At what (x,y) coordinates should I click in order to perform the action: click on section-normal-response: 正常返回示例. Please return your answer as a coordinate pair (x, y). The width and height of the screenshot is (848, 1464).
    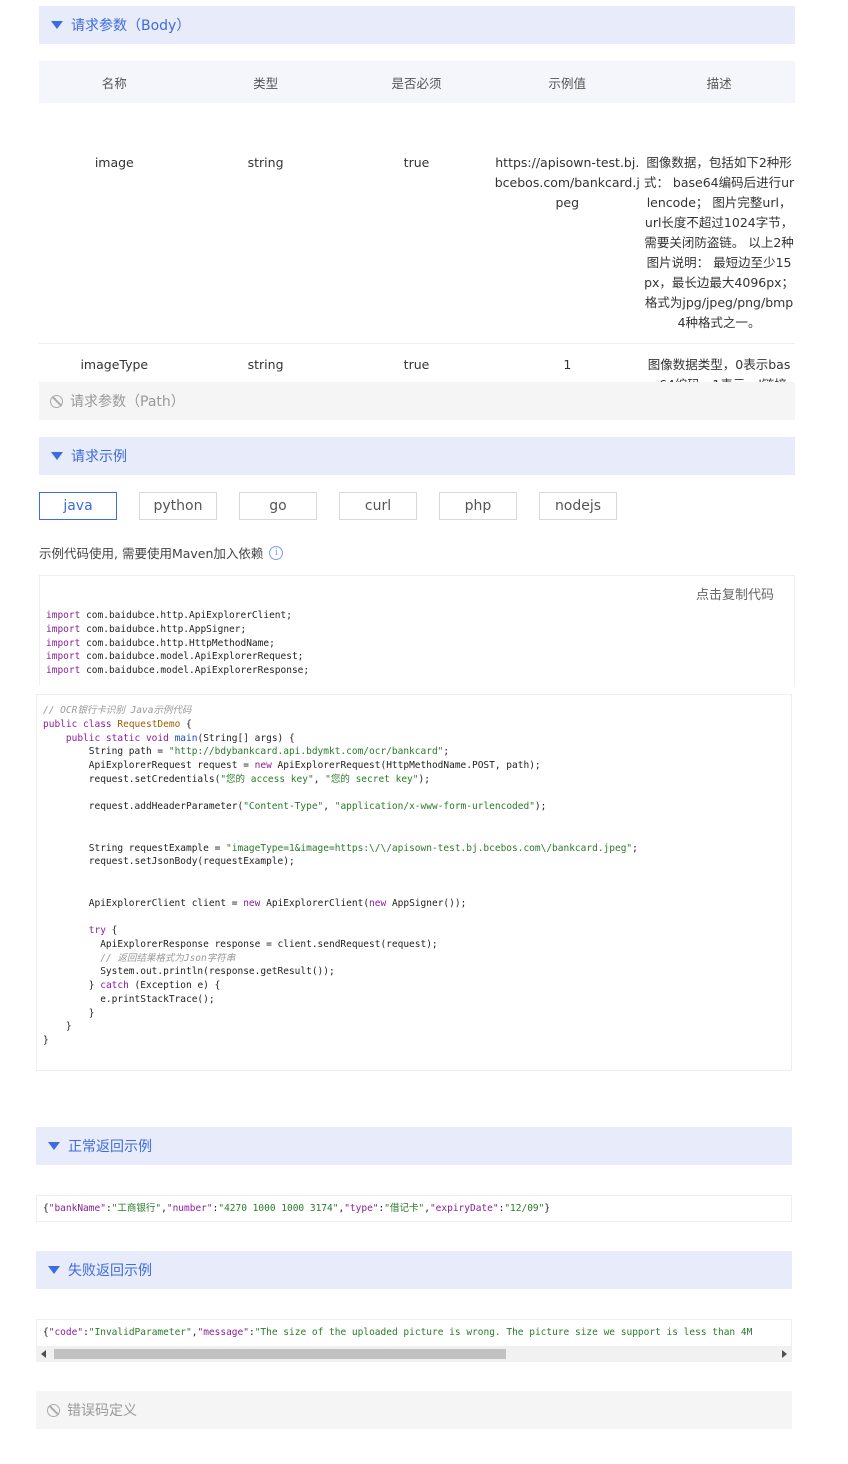
    Looking at the image, I should click on (414, 1146).